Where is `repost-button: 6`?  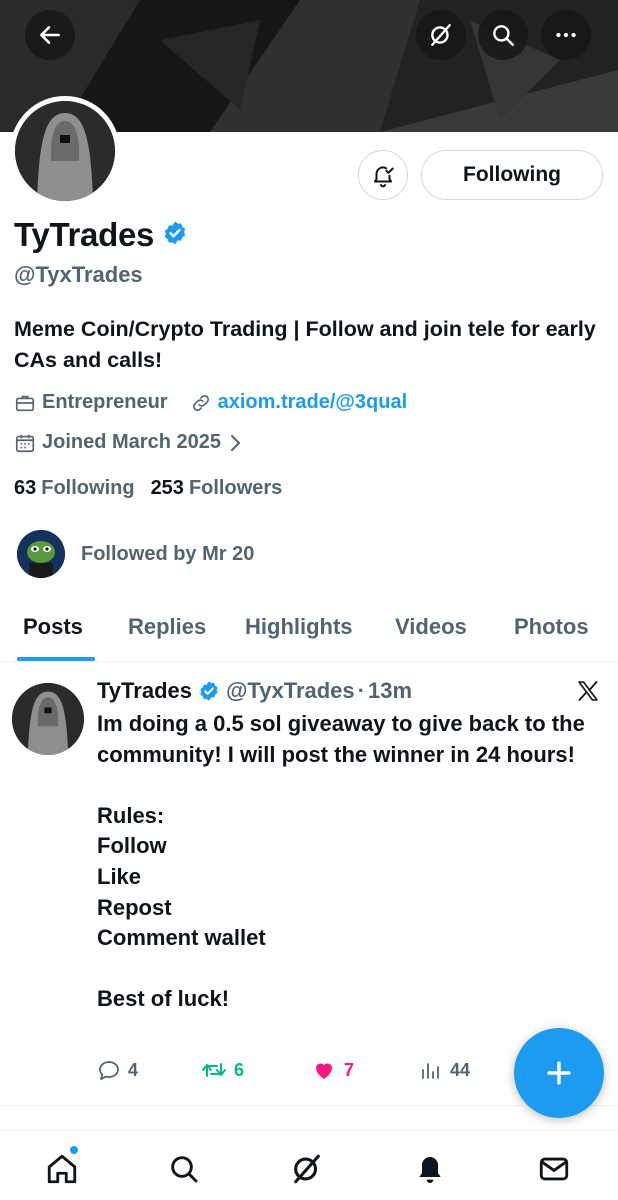
repost-button: 6 is located at coordinates (222, 1070).